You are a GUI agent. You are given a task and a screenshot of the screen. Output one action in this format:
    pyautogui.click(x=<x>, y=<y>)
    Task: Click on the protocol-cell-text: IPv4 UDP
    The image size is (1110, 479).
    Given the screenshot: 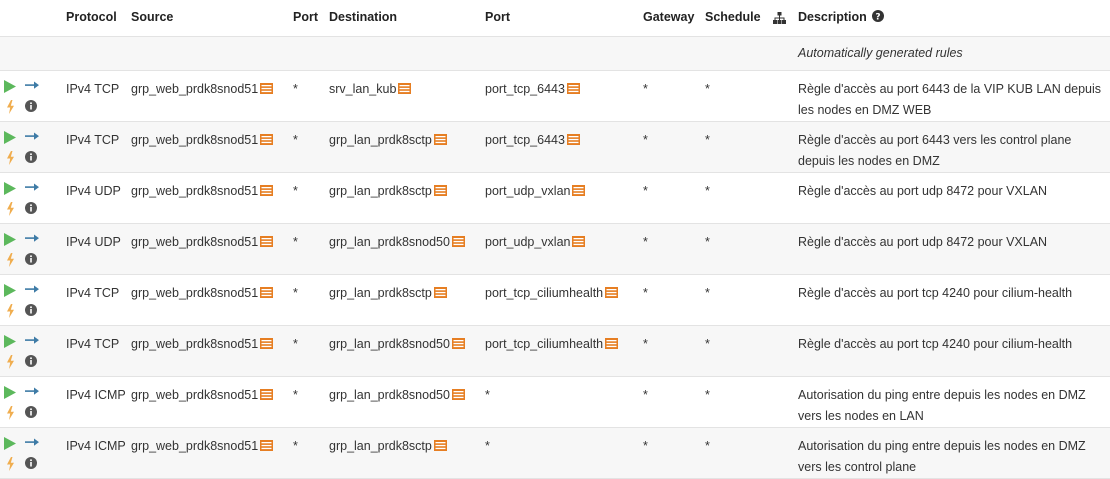 What is the action you would take?
    pyautogui.click(x=93, y=191)
    